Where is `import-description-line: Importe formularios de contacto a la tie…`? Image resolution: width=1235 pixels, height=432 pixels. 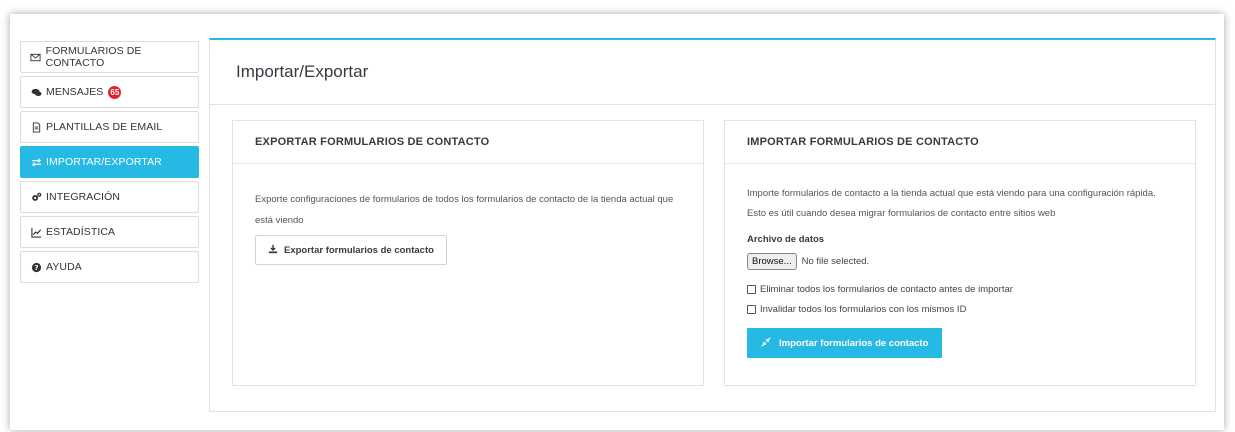
import-description-line: Importe formularios de contacto a la tie… is located at coordinates (951, 193).